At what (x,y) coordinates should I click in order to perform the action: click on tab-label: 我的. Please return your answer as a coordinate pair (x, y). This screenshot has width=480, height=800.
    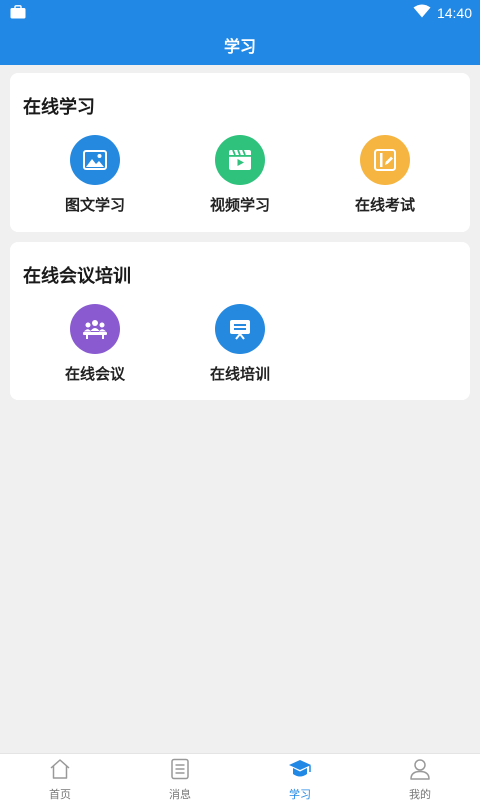
    Looking at the image, I should click on (420, 794).